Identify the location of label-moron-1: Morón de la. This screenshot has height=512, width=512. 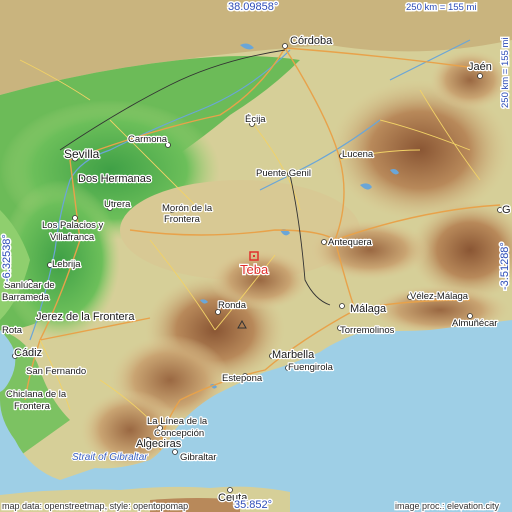
(187, 208).